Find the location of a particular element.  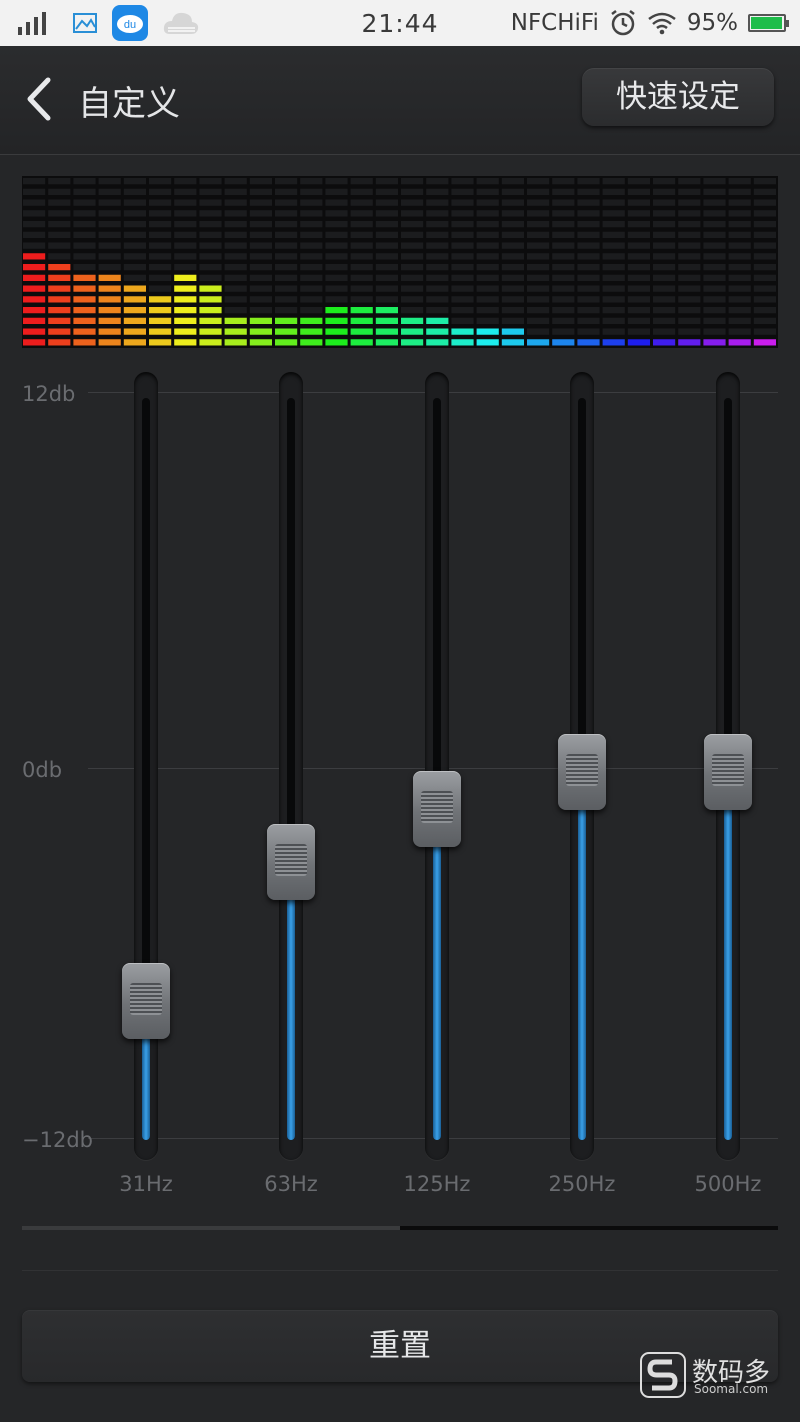

eq-slider-31hz is located at coordinates (146, 775).